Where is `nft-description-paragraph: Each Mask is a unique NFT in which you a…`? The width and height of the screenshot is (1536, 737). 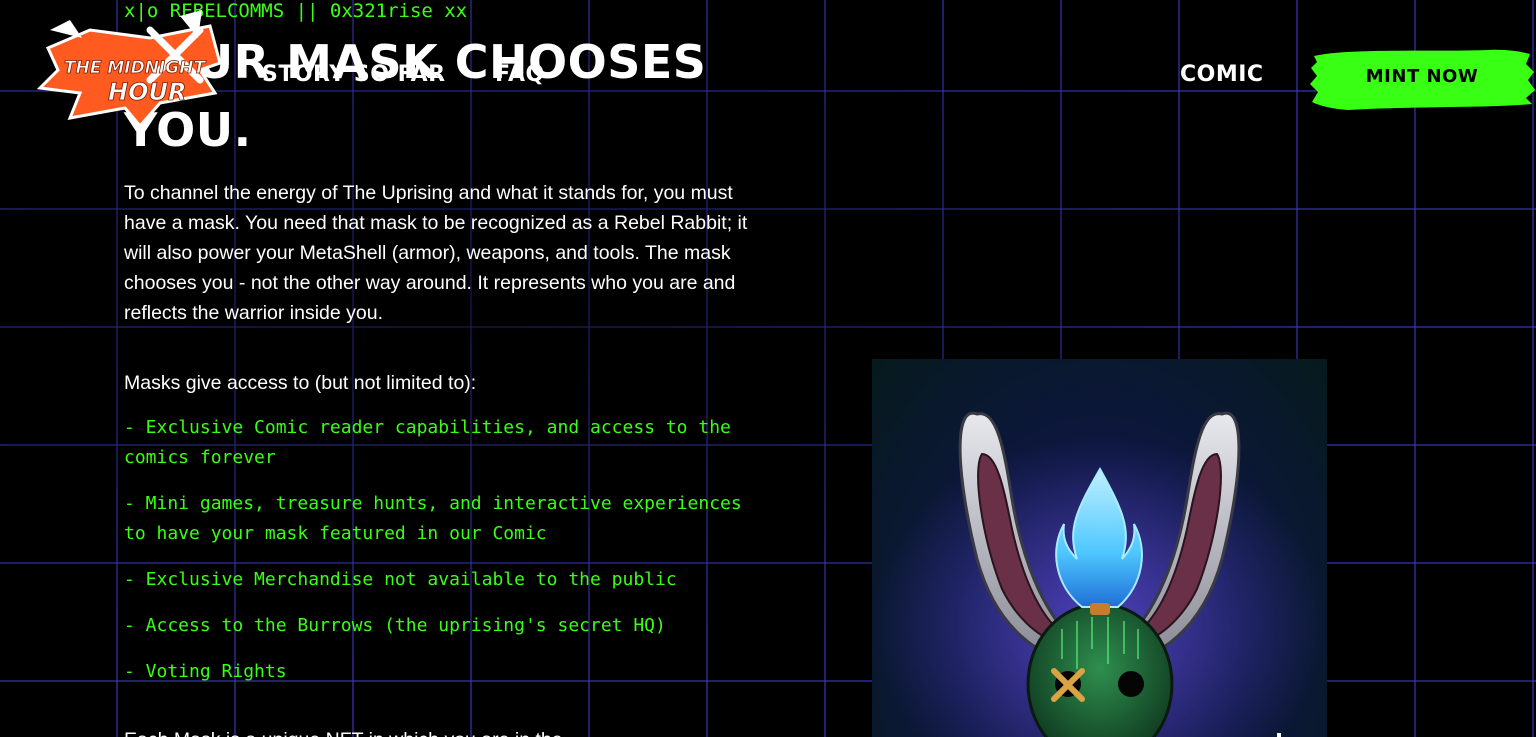 nft-description-paragraph: Each Mask is a unique NFT in which you a… is located at coordinates (343, 731).